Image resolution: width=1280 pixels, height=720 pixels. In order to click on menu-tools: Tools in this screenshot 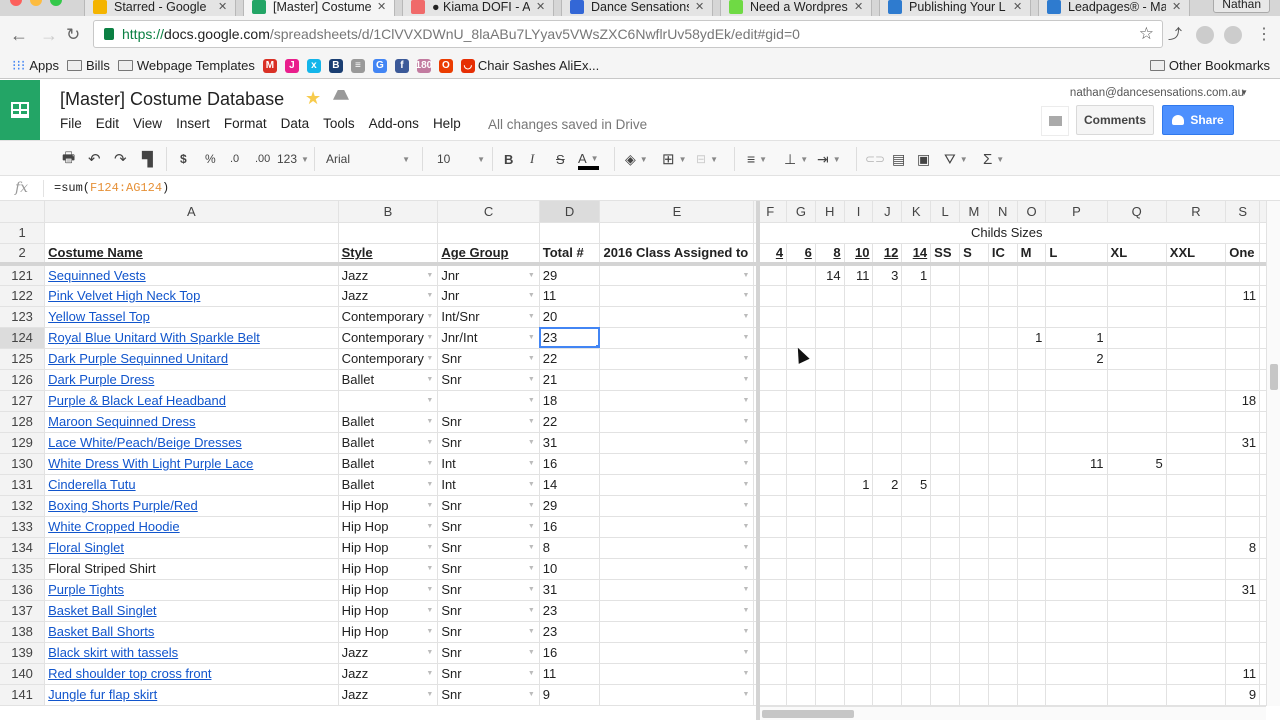, I will do `click(339, 123)`.